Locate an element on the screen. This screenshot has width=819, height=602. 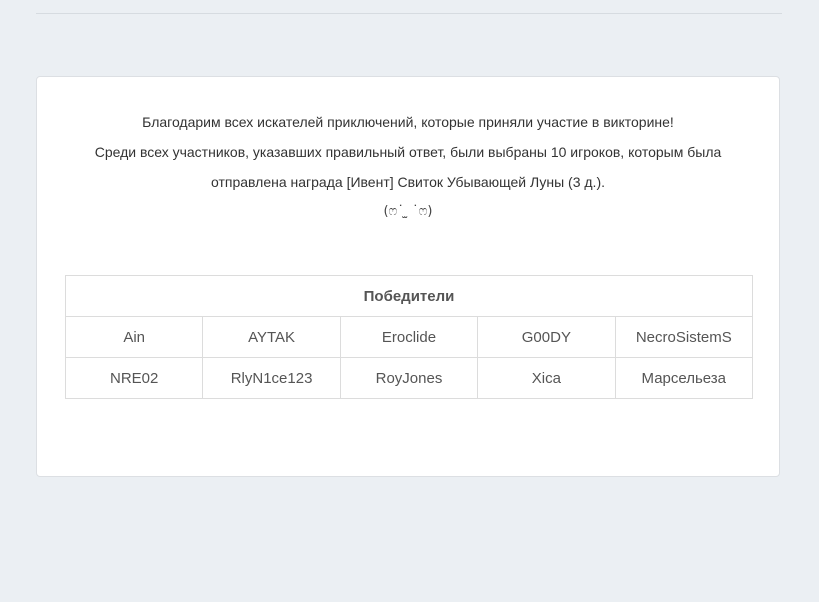
winner-cell: RoyJones is located at coordinates (409, 378).